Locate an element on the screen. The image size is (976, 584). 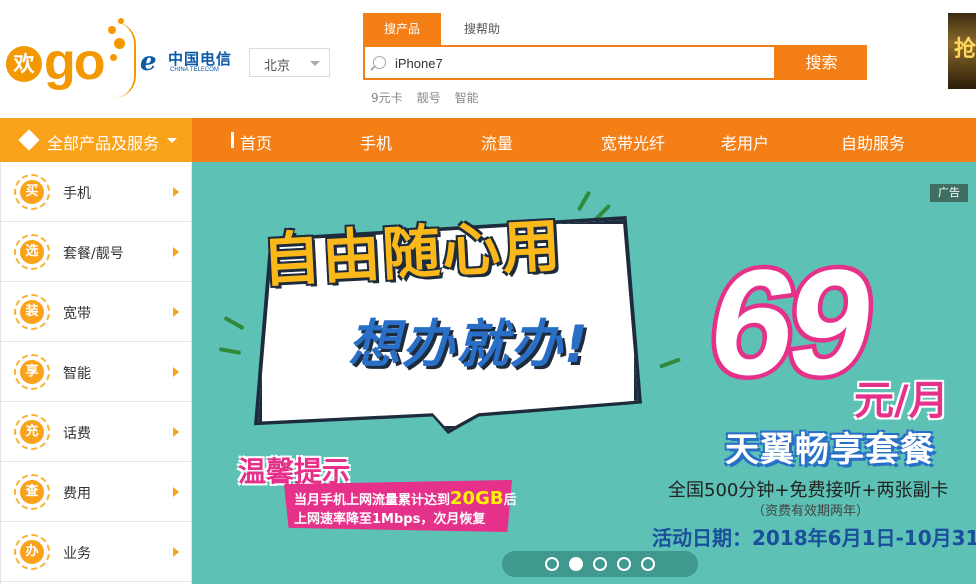
telecom-cn-name: 中国电信 is located at coordinates (200, 59).